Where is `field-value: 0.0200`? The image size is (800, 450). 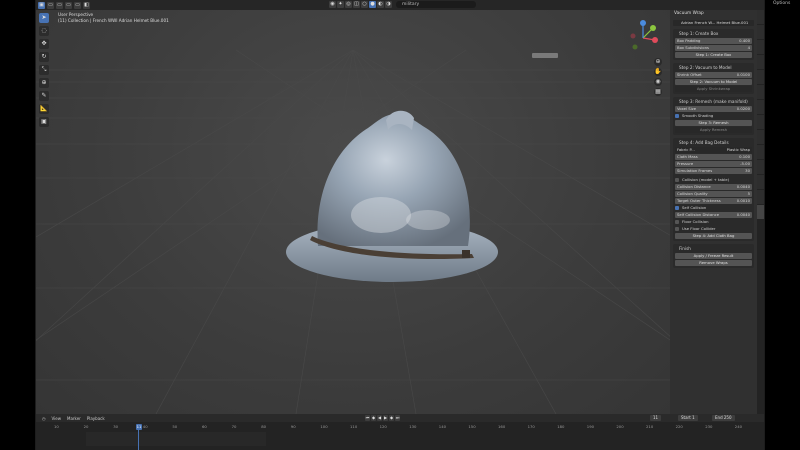
field-value: 0.0200 is located at coordinates (743, 108).